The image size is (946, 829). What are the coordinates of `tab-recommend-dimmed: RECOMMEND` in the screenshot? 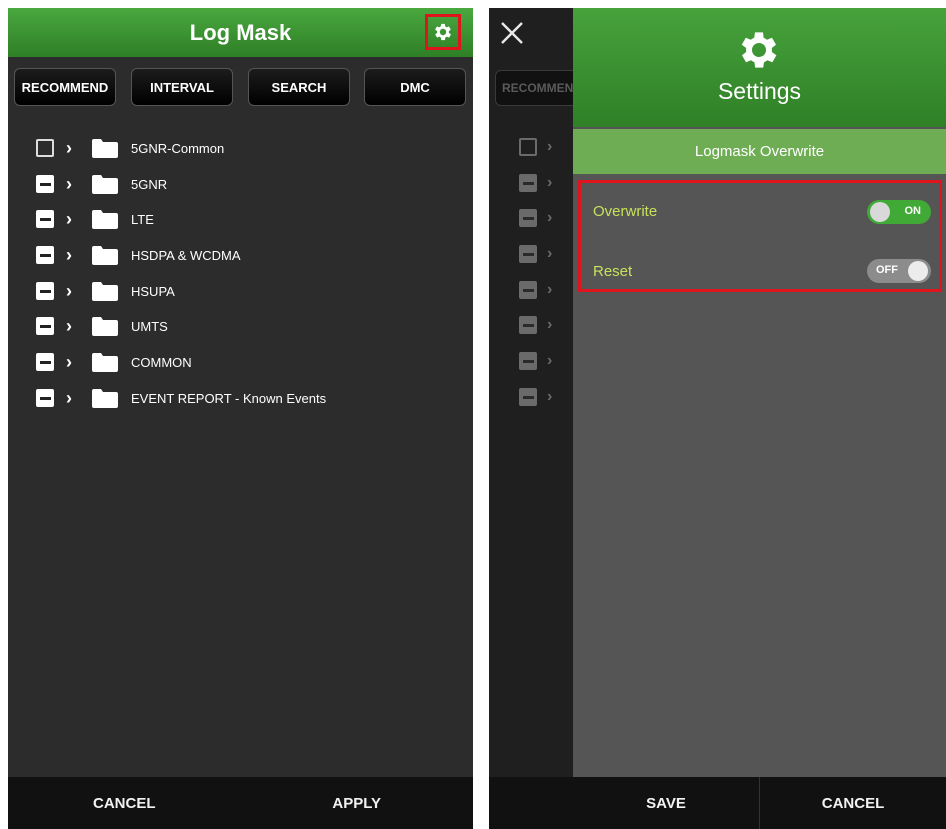 It's located at (540, 88).